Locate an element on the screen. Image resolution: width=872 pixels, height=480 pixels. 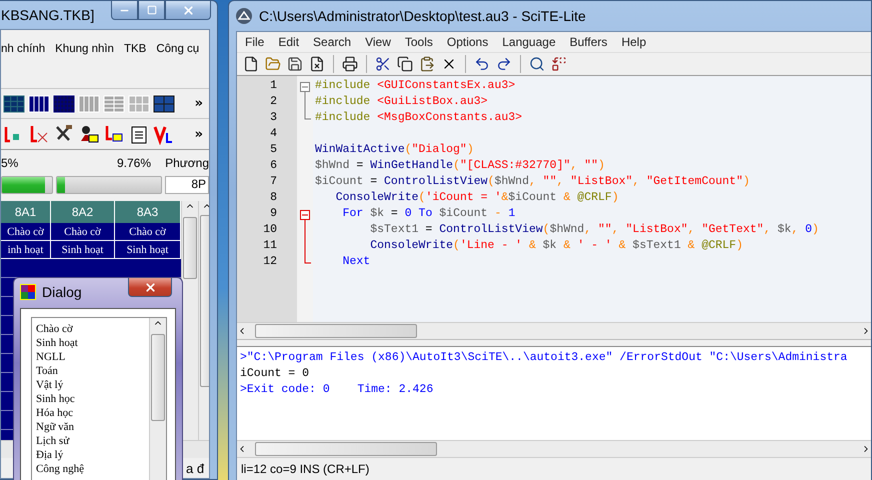
line-number: 4 is located at coordinates (273, 134).